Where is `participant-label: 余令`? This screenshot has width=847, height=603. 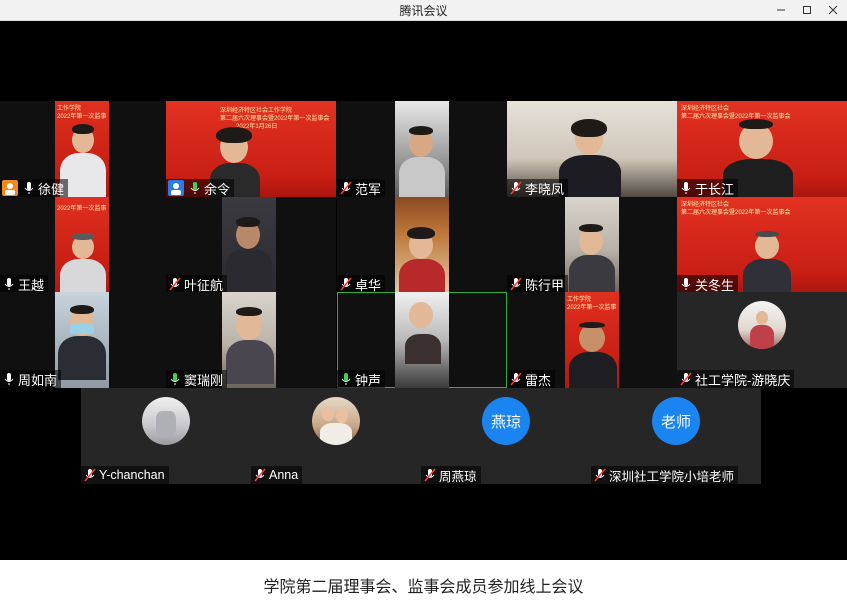 participant-label: 余令 is located at coordinates (200, 188).